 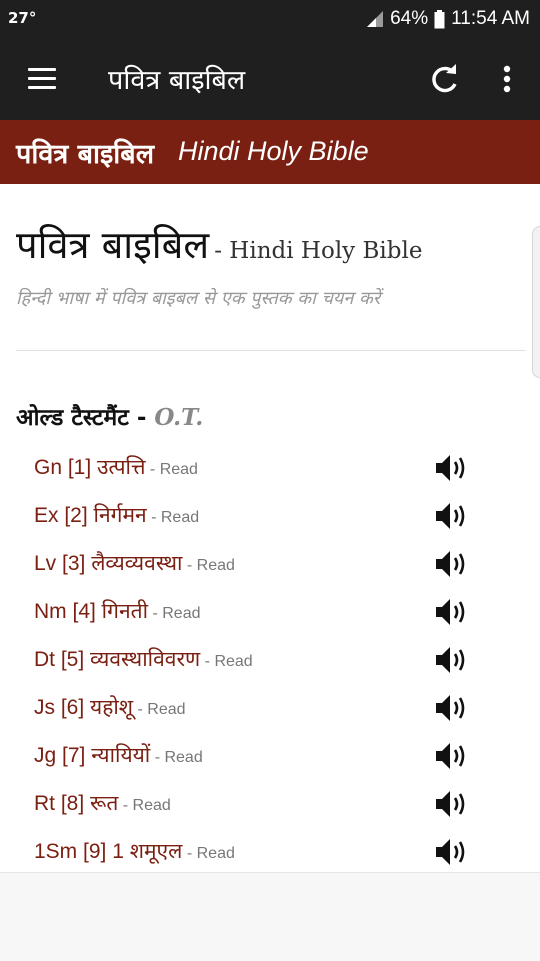 I want to click on edge-panel-handle, so click(x=536, y=302).